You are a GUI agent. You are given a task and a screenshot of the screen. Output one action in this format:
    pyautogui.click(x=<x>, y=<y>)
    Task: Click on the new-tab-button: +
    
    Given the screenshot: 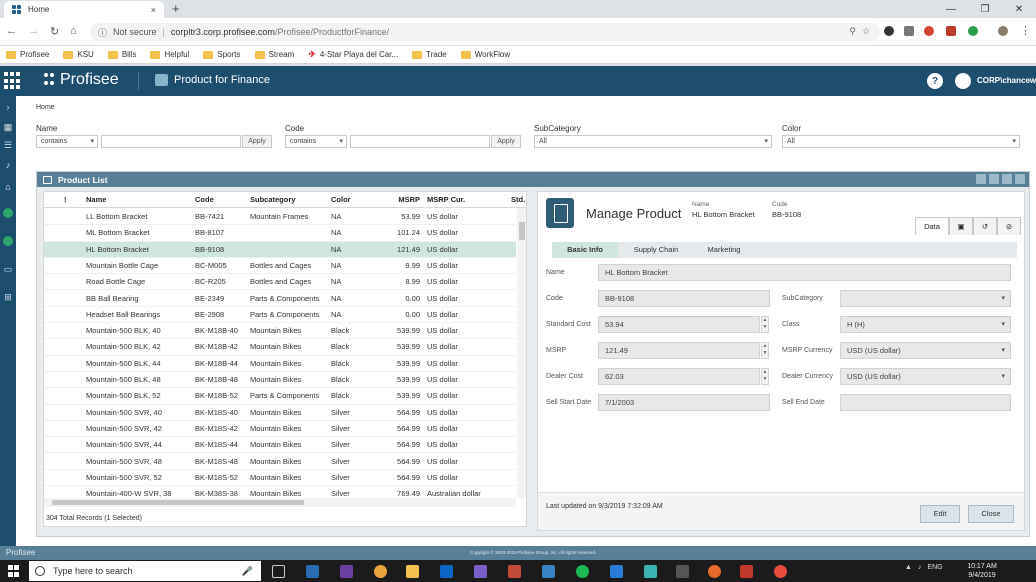 What is the action you would take?
    pyautogui.click(x=176, y=8)
    